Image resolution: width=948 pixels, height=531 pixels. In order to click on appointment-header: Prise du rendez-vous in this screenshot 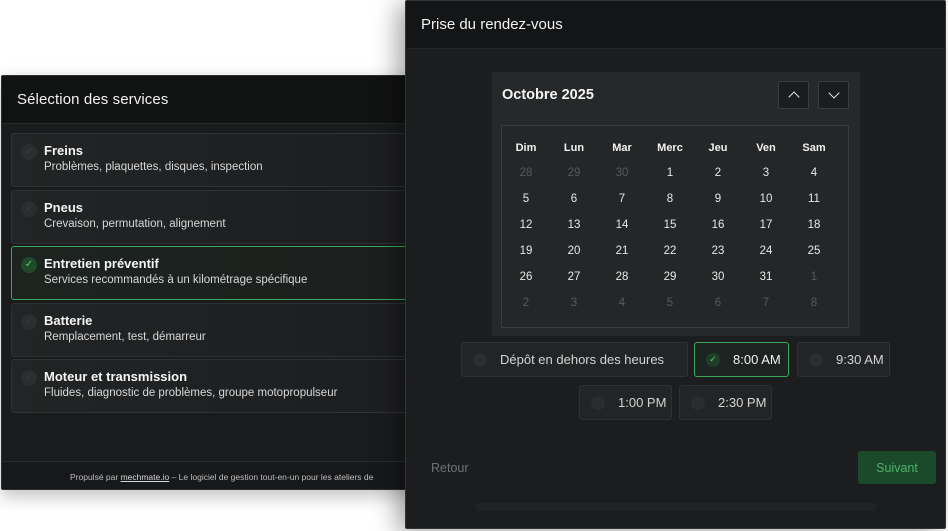, I will do `click(675, 25)`.